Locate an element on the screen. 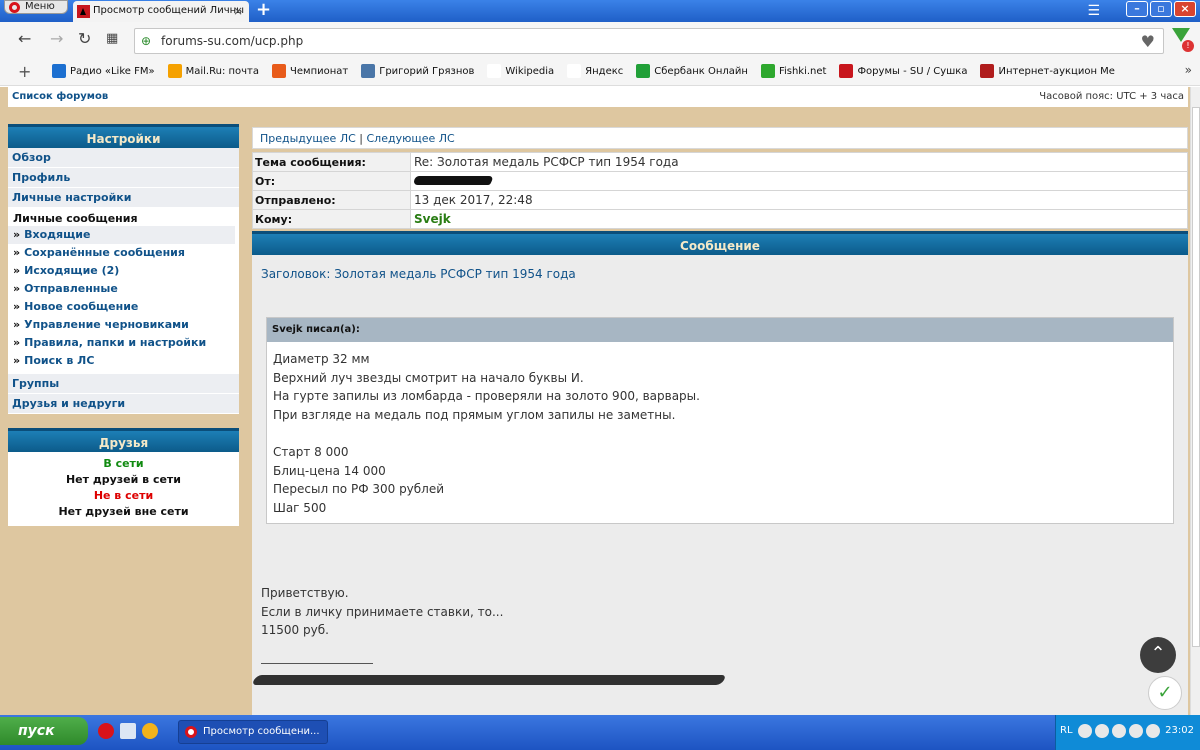 This screenshot has height=750, width=1200. sent-value: 13 дек 2017, 22:48 is located at coordinates (799, 200).